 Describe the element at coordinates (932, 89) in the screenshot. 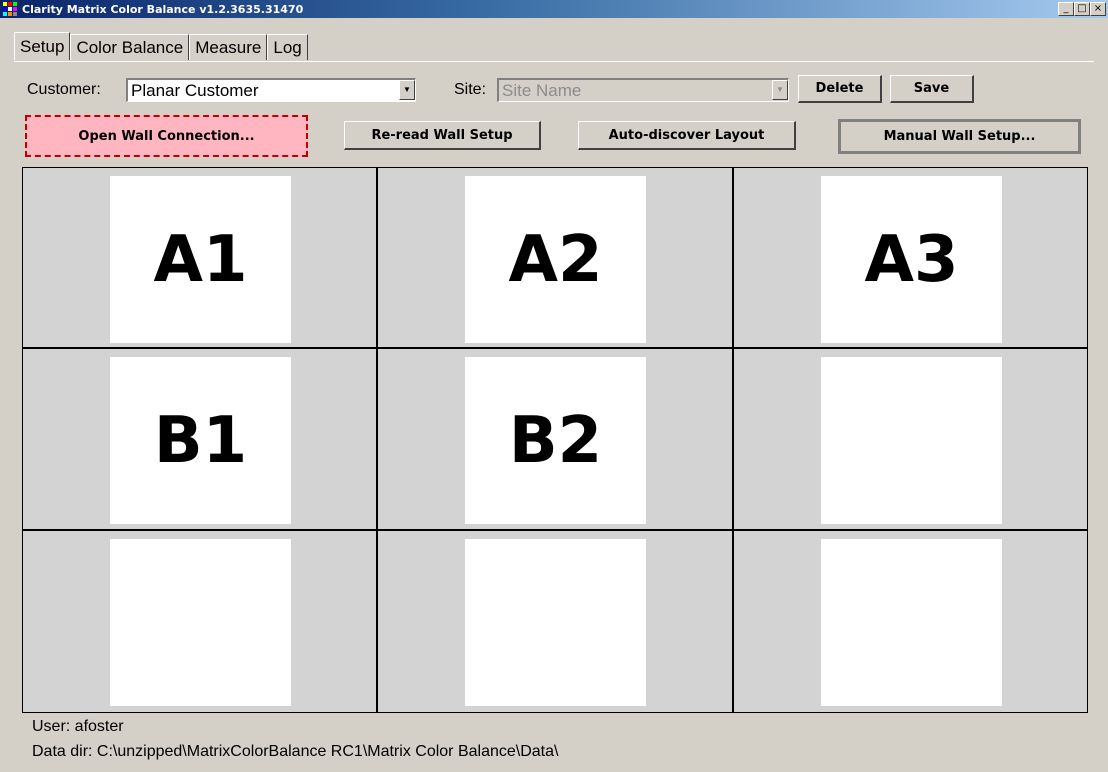

I see `save-button: Save` at that location.